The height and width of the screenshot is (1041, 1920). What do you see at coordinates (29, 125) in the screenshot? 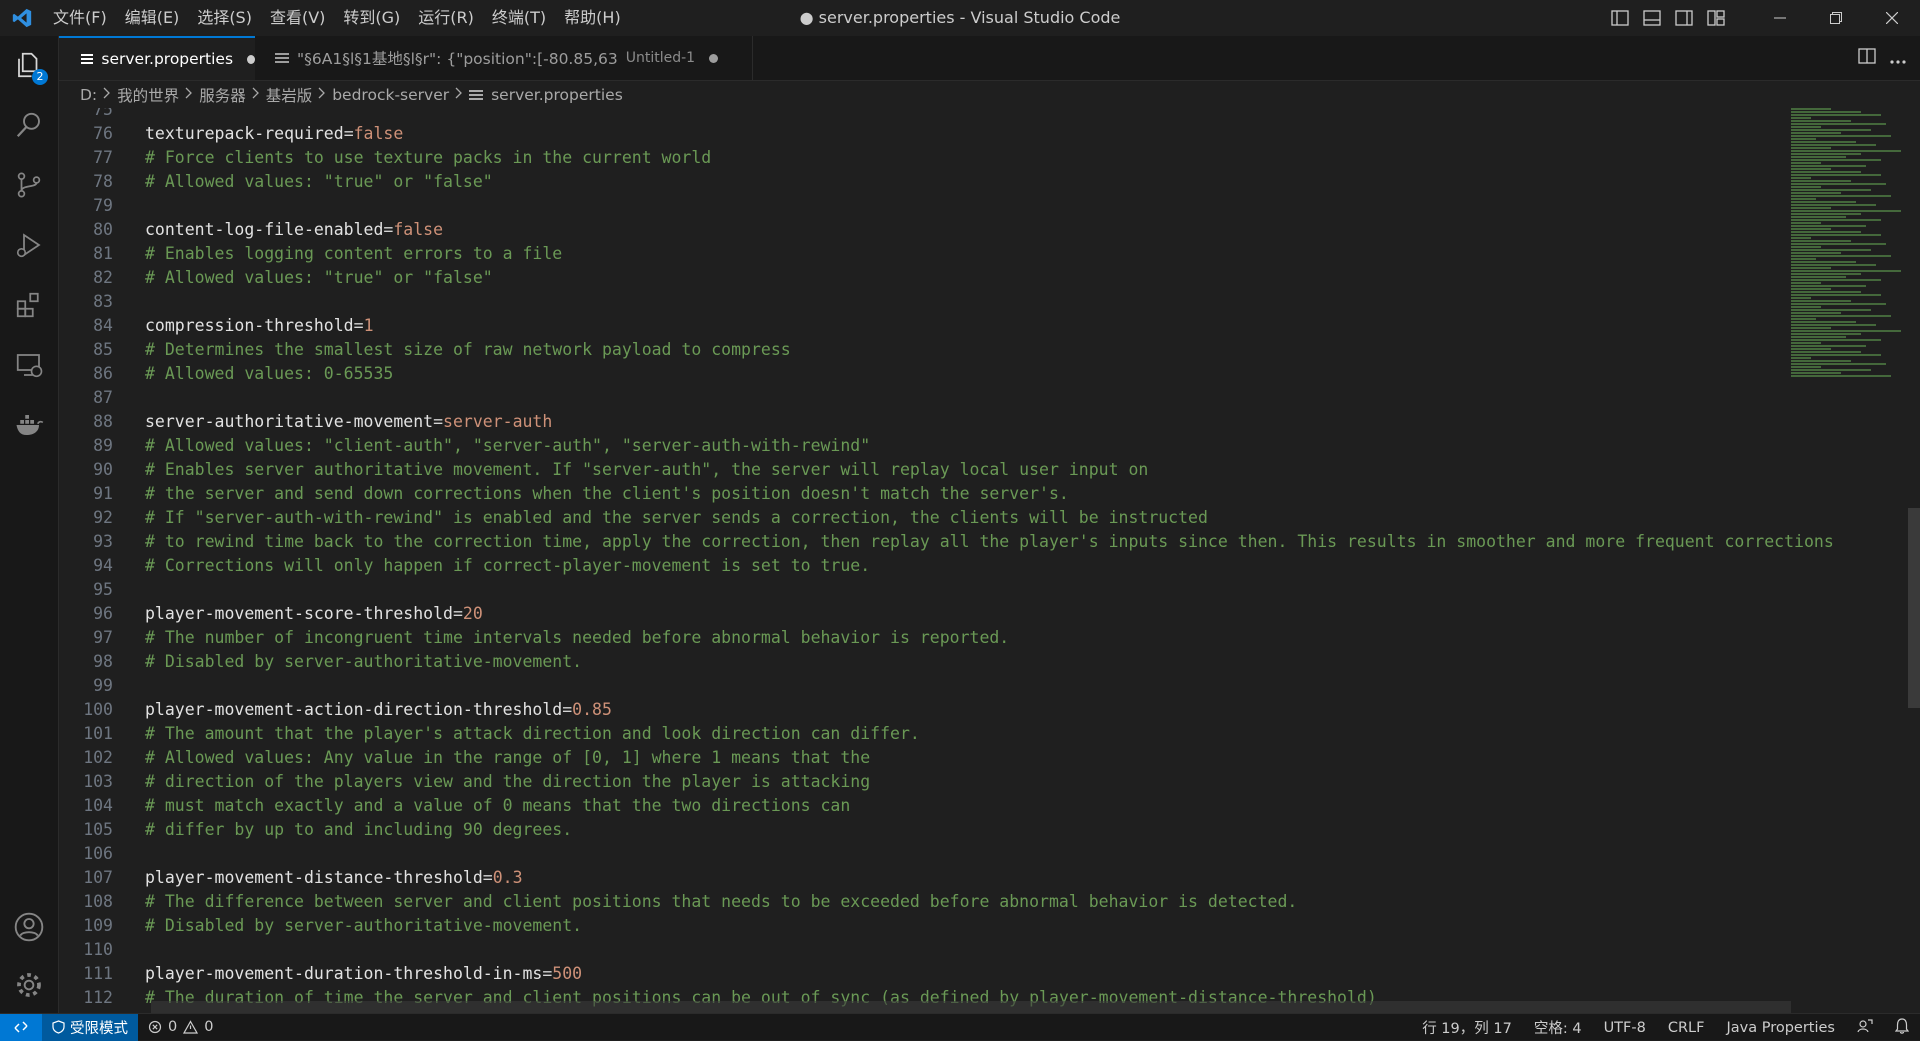
I see `search-icon` at bounding box center [29, 125].